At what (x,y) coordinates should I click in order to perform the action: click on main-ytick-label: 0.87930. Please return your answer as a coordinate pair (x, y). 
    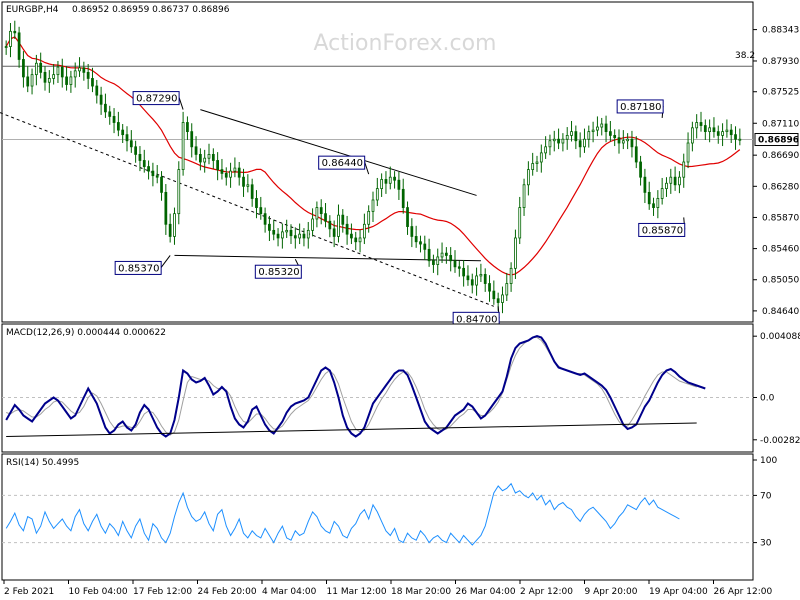
    Looking at the image, I should click on (780, 62).